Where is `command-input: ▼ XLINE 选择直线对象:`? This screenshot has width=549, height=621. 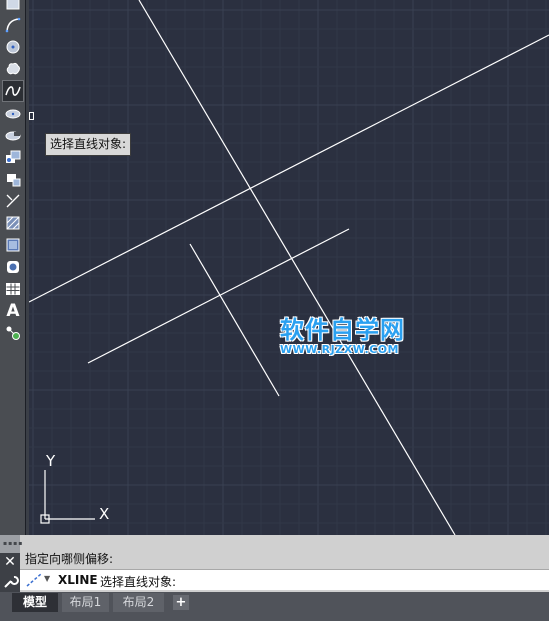
command-input: ▼ XLINE 选择直线对象: is located at coordinates (284, 579).